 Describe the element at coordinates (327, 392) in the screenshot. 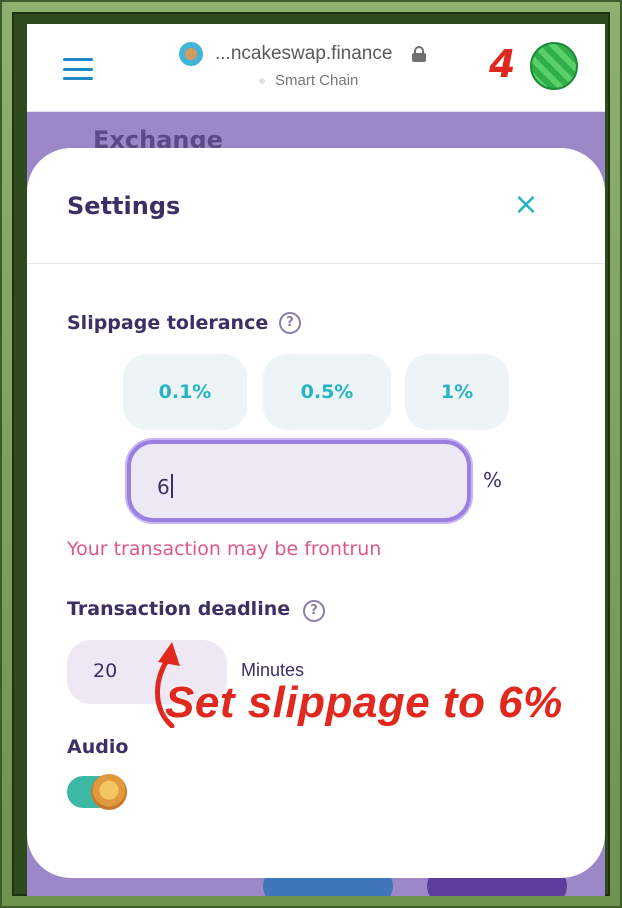

I see `slippage-preset-0-5: 0.5%` at that location.